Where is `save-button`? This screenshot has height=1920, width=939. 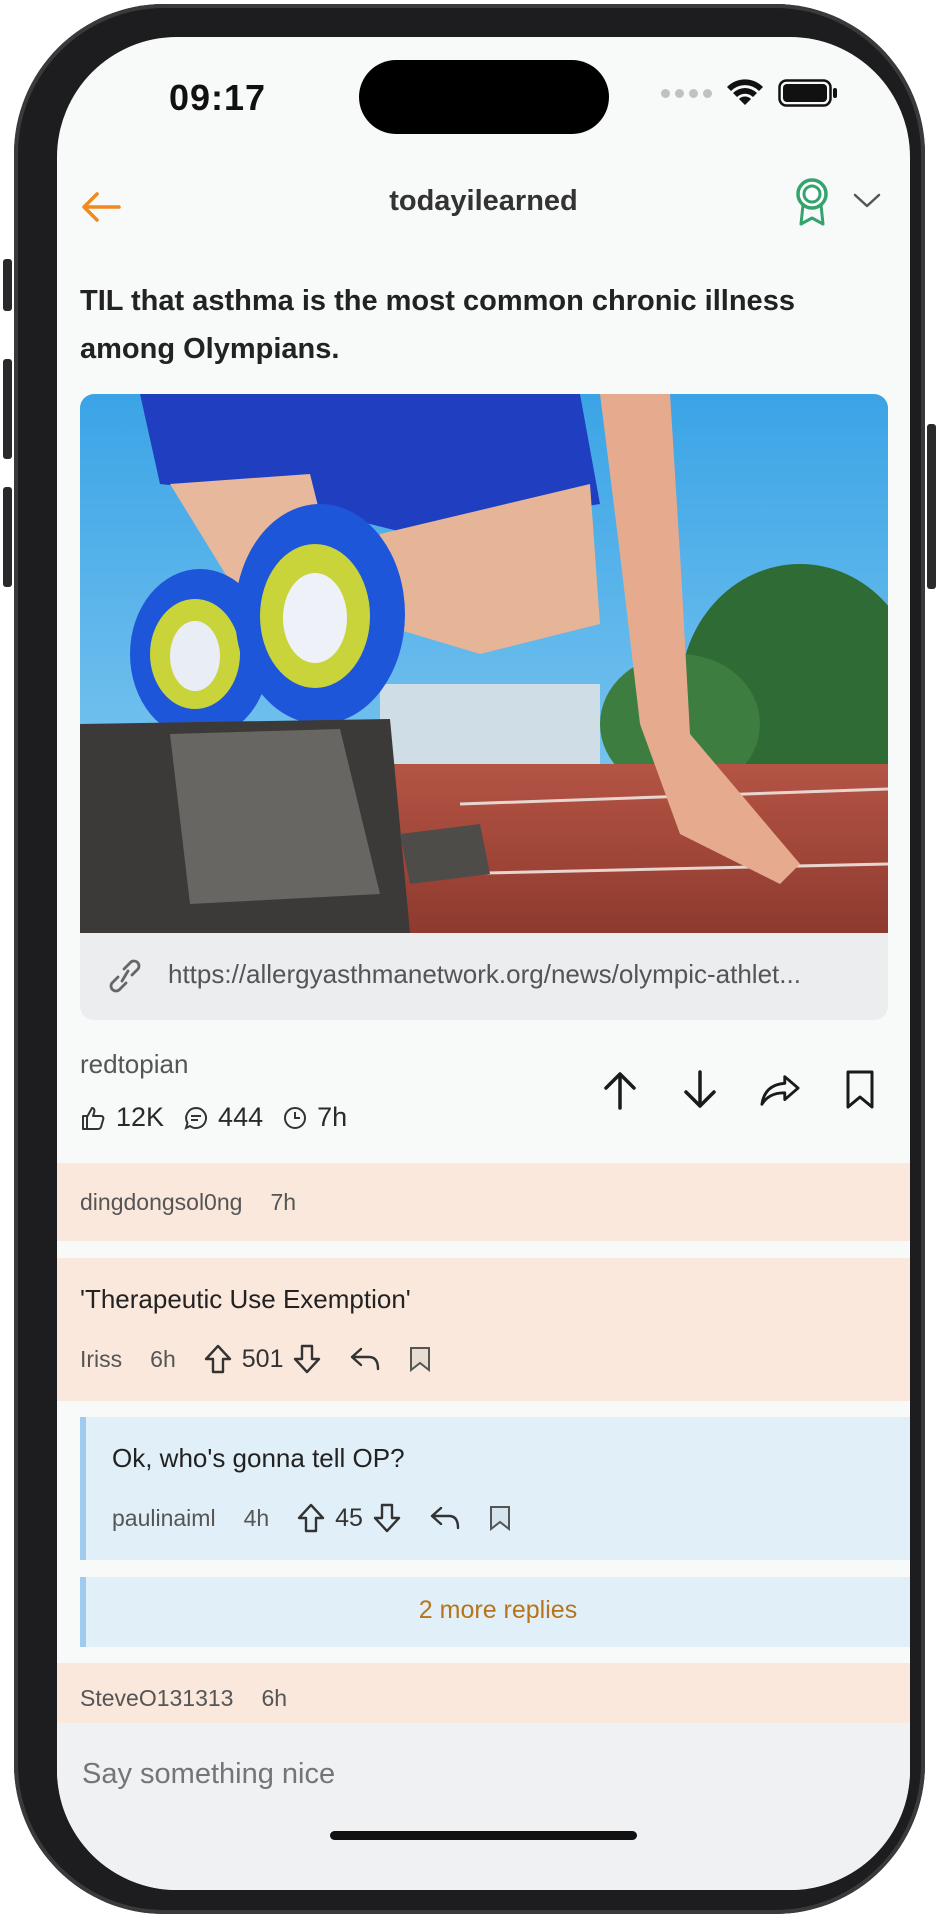 save-button is located at coordinates (860, 1090).